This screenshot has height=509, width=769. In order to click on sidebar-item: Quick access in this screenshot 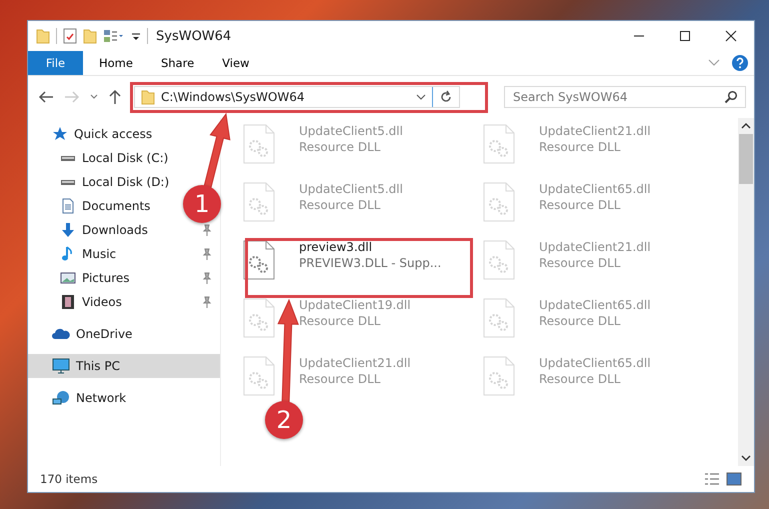, I will do `click(102, 134)`.